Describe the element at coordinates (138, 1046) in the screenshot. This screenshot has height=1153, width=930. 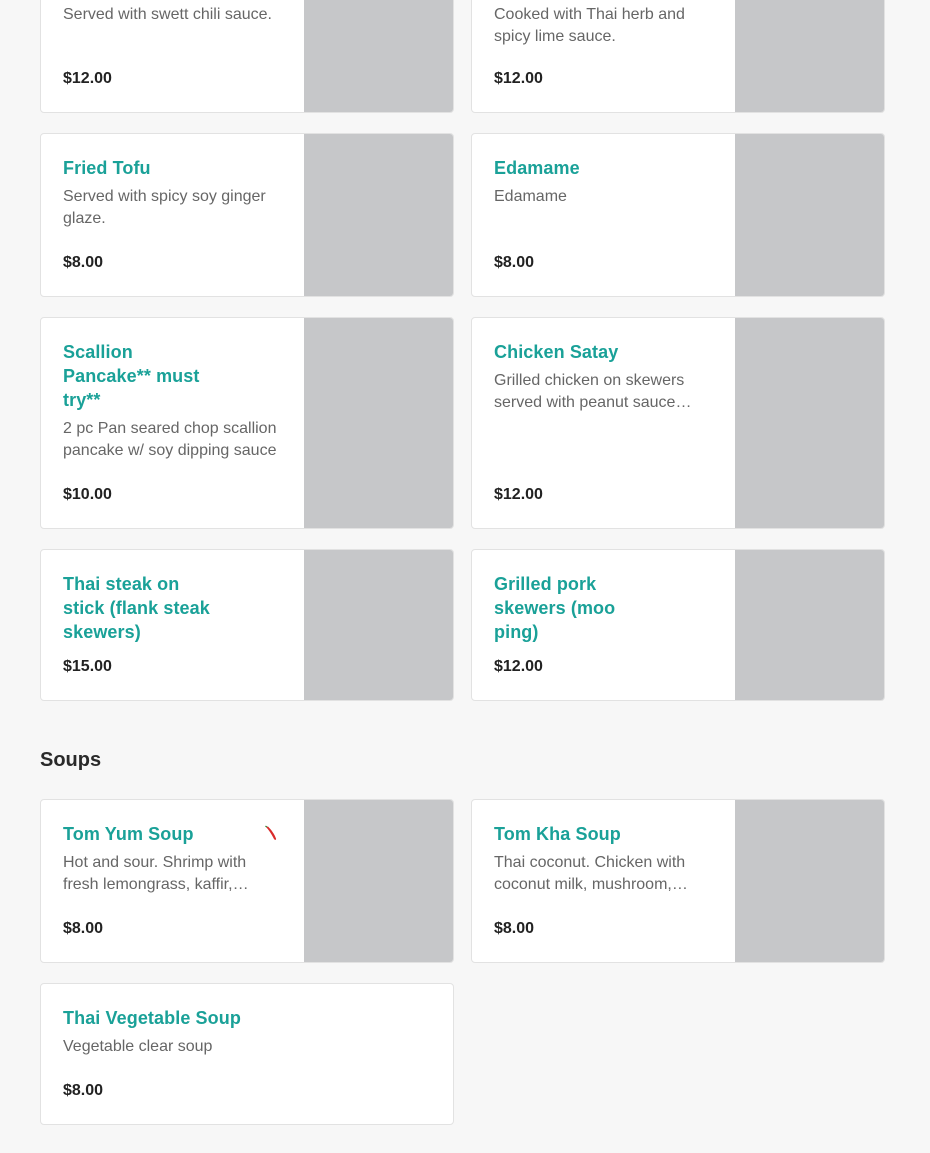
I see `item-description: Vegetable clear soup` at that location.